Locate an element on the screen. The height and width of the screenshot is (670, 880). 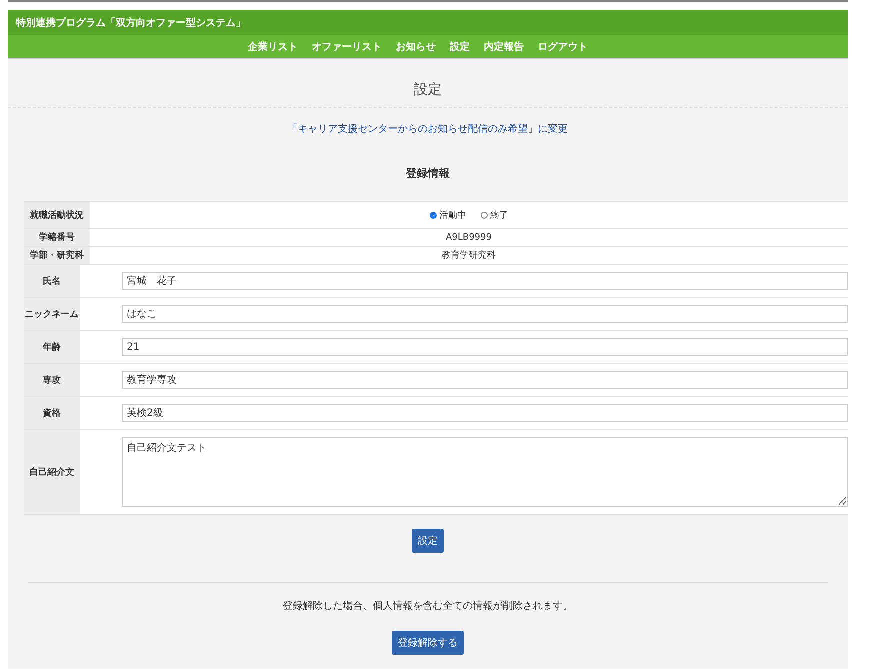
row-label: 学部・研究科 is located at coordinates (57, 255).